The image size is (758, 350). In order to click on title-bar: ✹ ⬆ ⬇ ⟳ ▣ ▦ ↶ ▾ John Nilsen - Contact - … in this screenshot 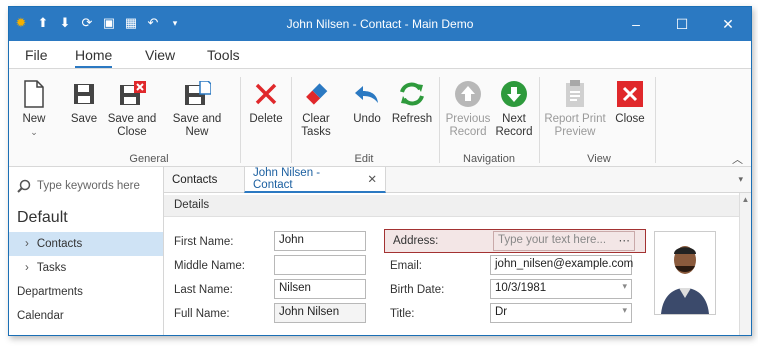, I will do `click(380, 24)`.